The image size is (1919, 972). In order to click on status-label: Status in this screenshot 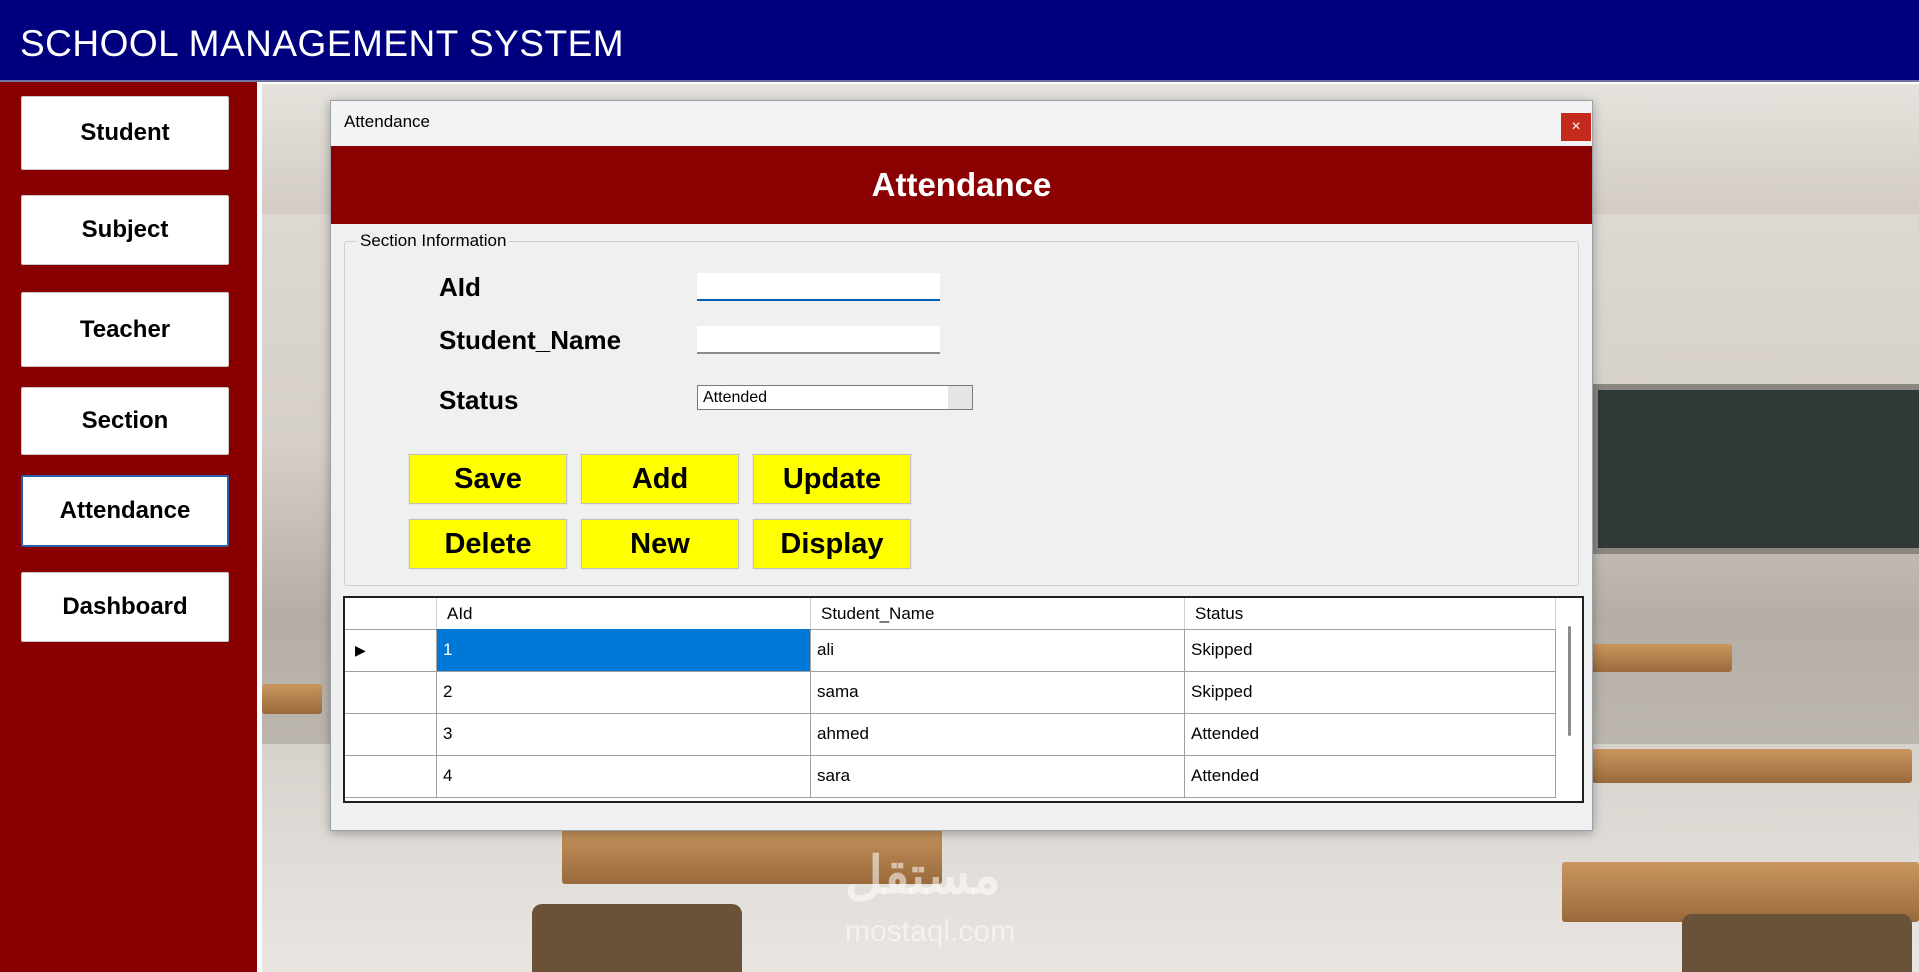, I will do `click(479, 400)`.